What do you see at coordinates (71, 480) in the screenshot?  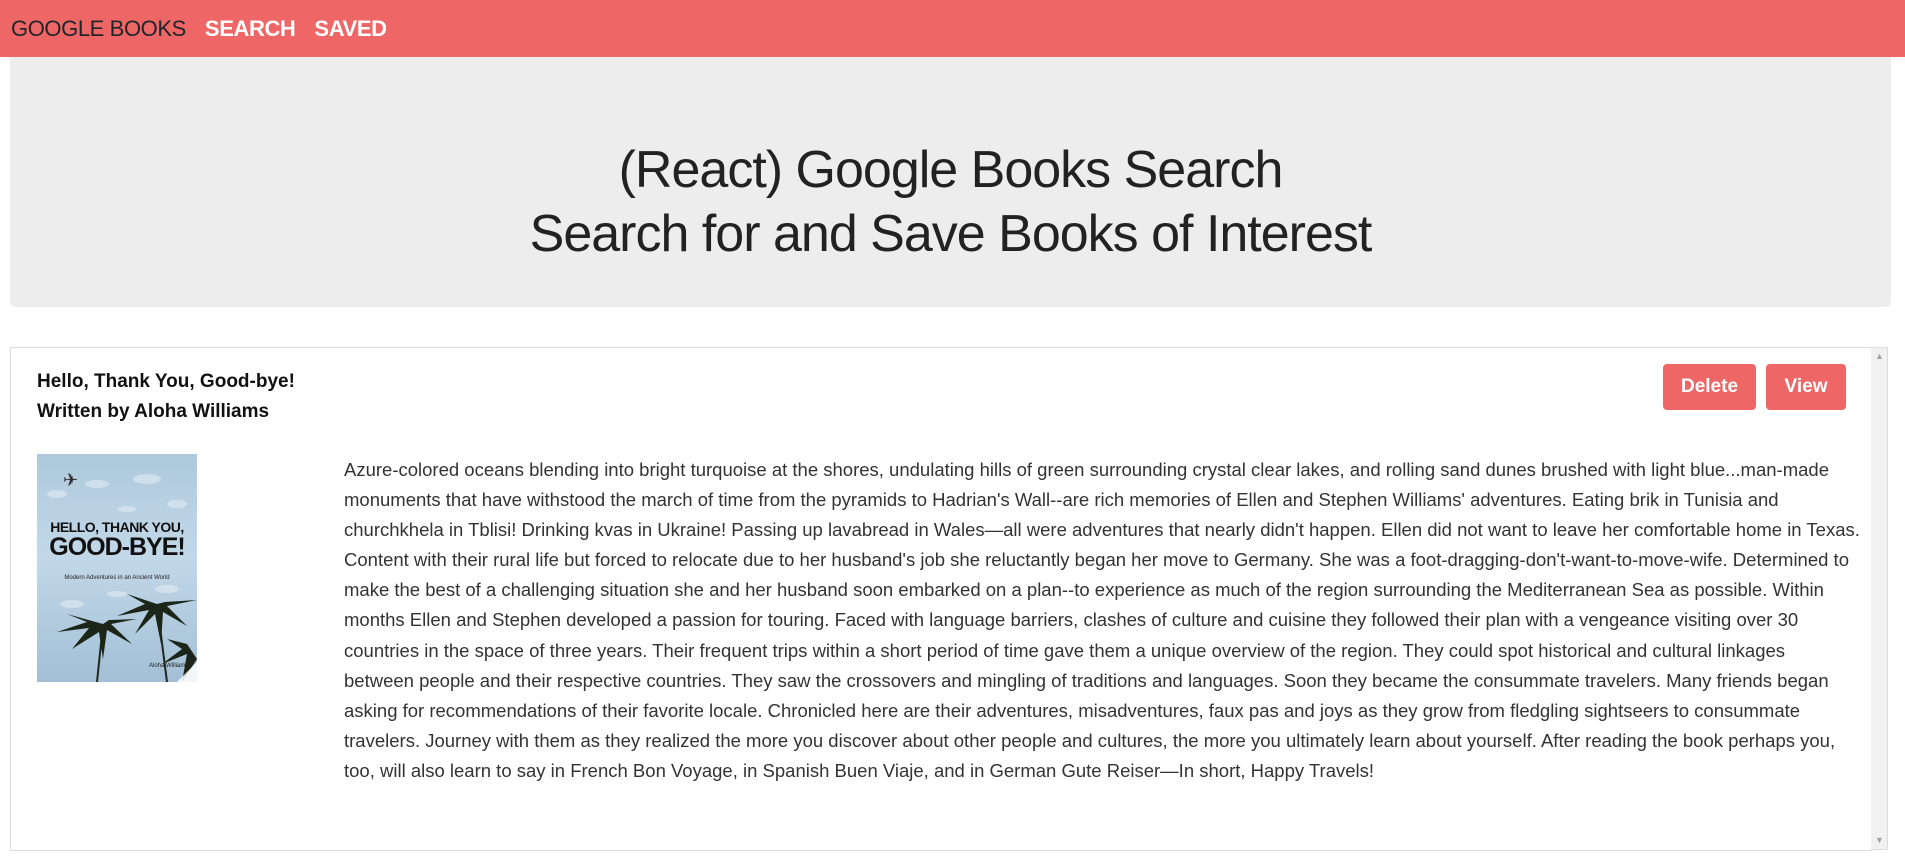 I see `airplane-icon: ✈` at bounding box center [71, 480].